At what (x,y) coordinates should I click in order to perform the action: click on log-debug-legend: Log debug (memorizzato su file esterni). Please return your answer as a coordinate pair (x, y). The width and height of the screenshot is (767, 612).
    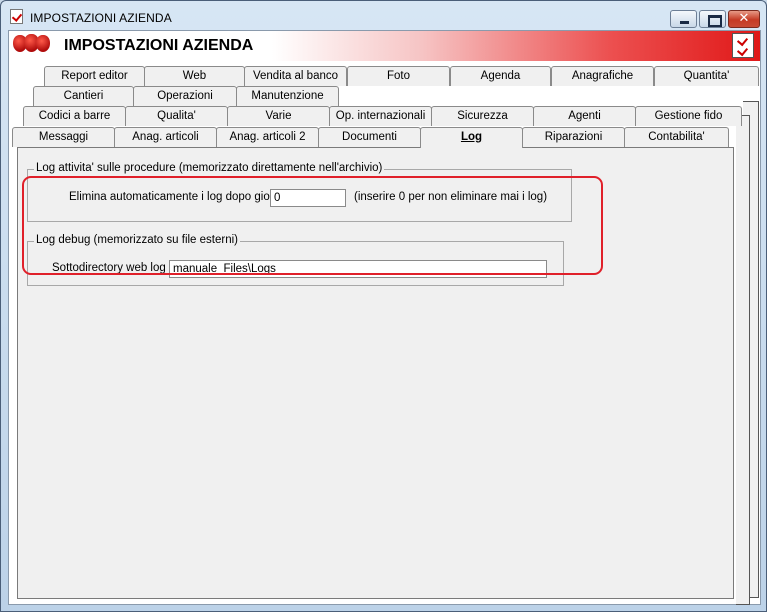
    Looking at the image, I should click on (137, 240).